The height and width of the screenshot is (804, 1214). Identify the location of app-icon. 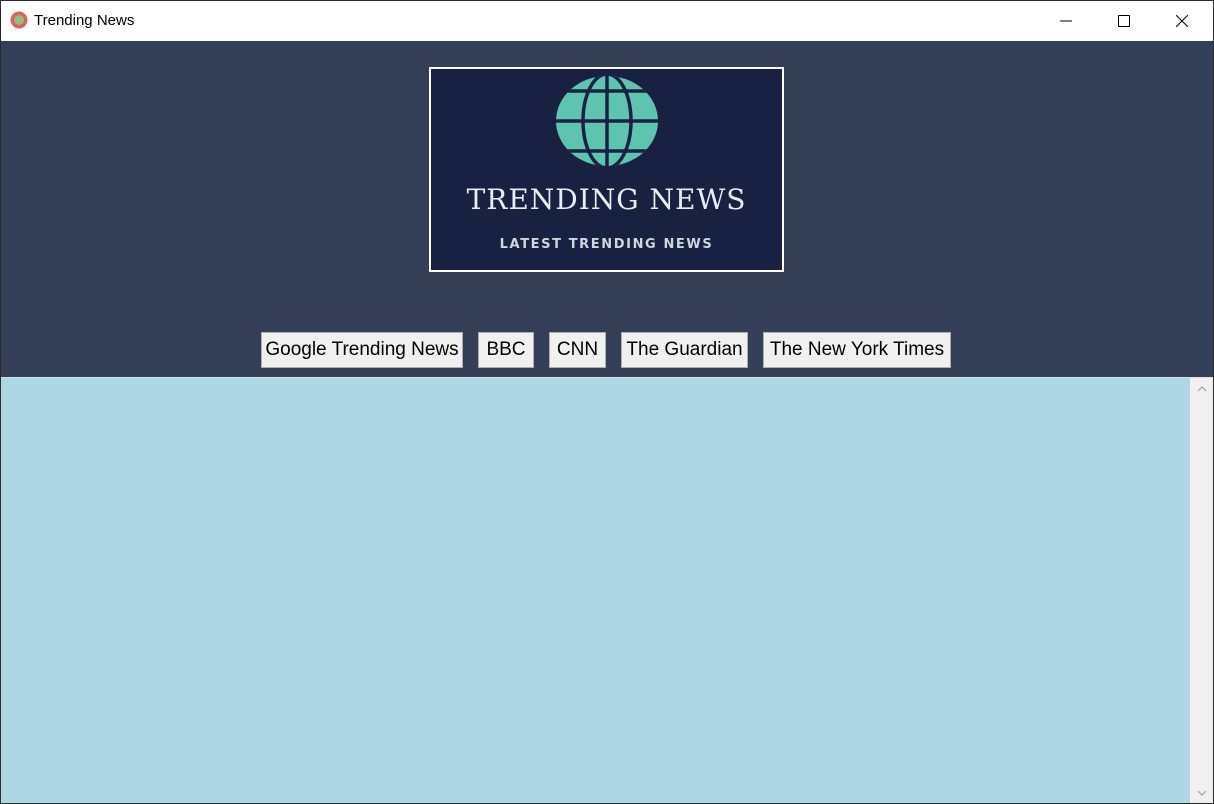
(19, 20).